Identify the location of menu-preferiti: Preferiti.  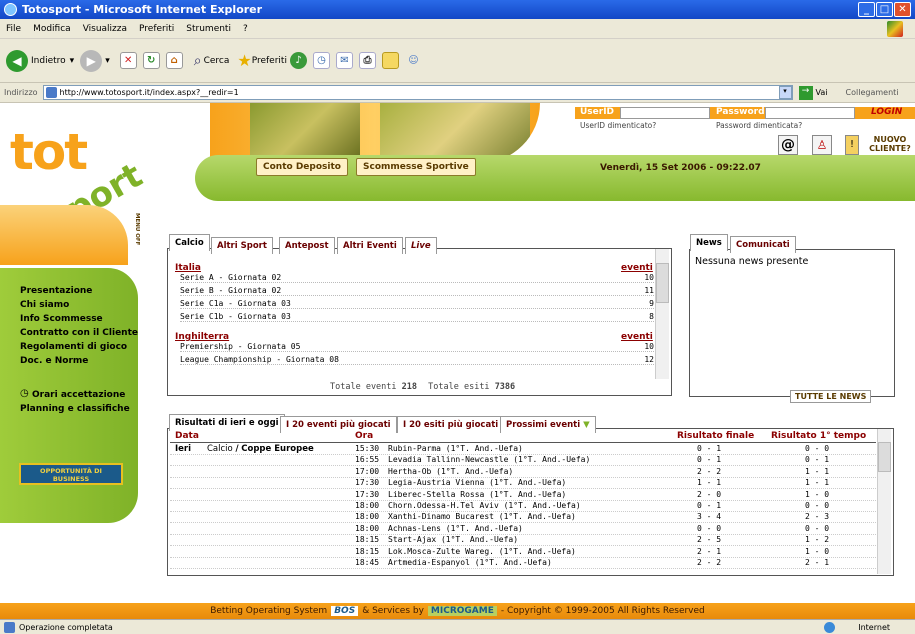
(156, 29).